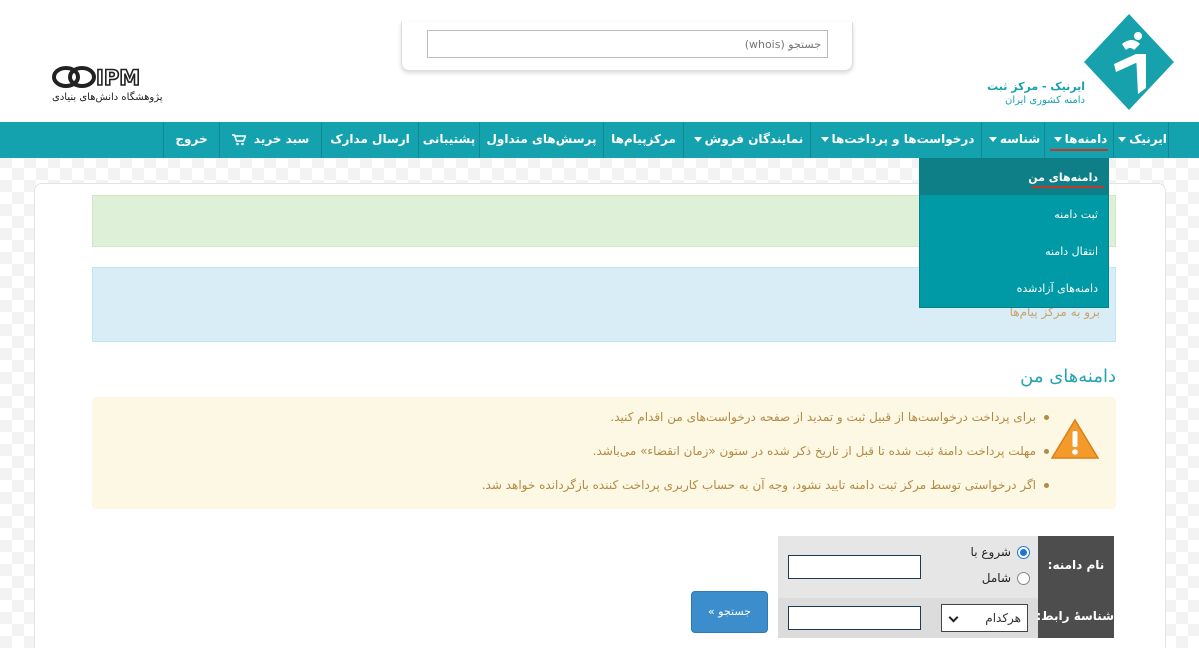 This screenshot has height=648, width=1199. What do you see at coordinates (747, 140) in the screenshot?
I see `nav-item-resellers: نمایندگان فروش` at bounding box center [747, 140].